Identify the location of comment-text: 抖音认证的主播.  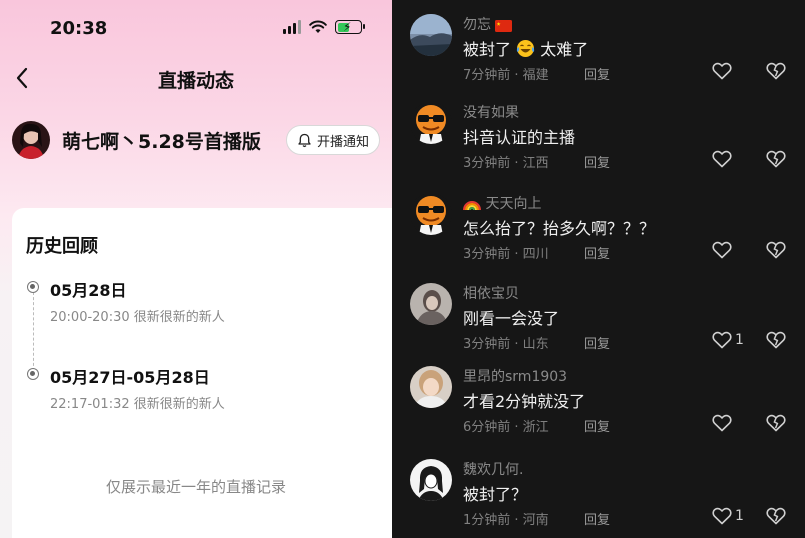
(519, 137).